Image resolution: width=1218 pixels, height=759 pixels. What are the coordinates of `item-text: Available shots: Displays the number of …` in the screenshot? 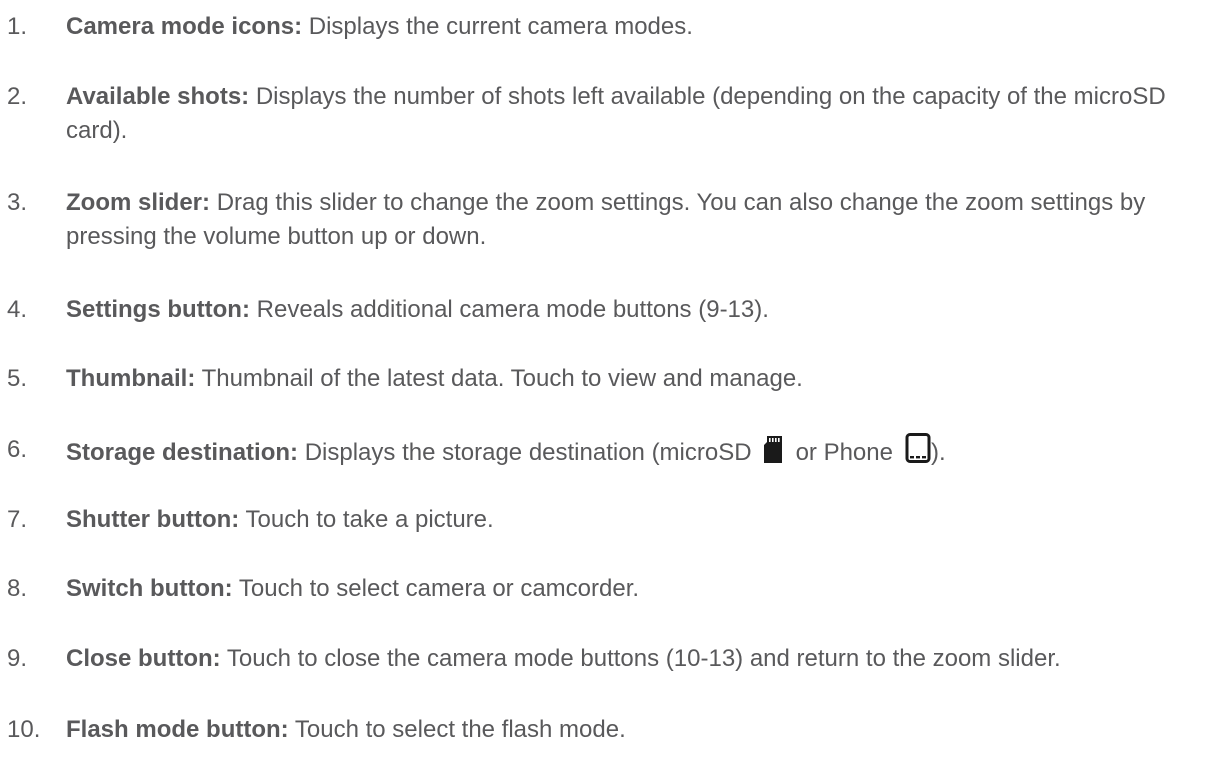 It's located at (631, 114).